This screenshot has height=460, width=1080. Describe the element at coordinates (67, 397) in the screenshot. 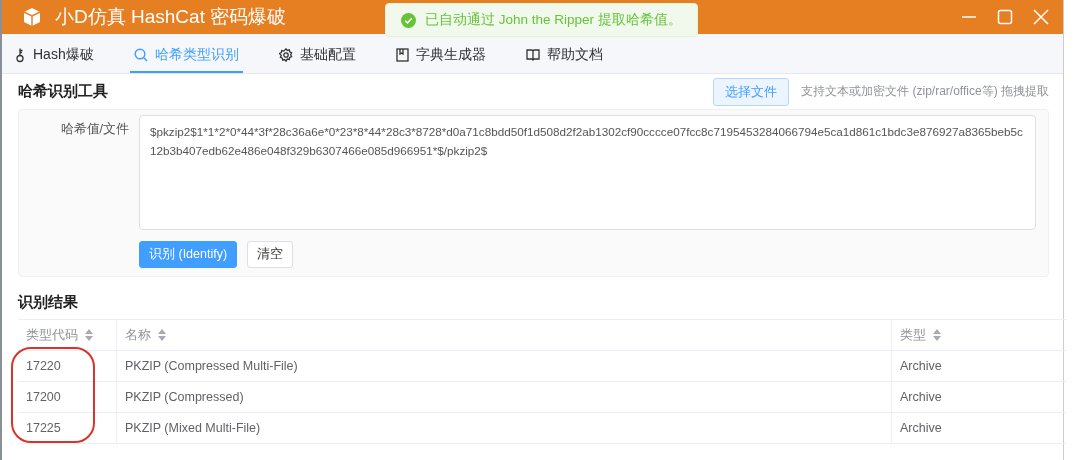

I see `table-cell: 17200` at that location.